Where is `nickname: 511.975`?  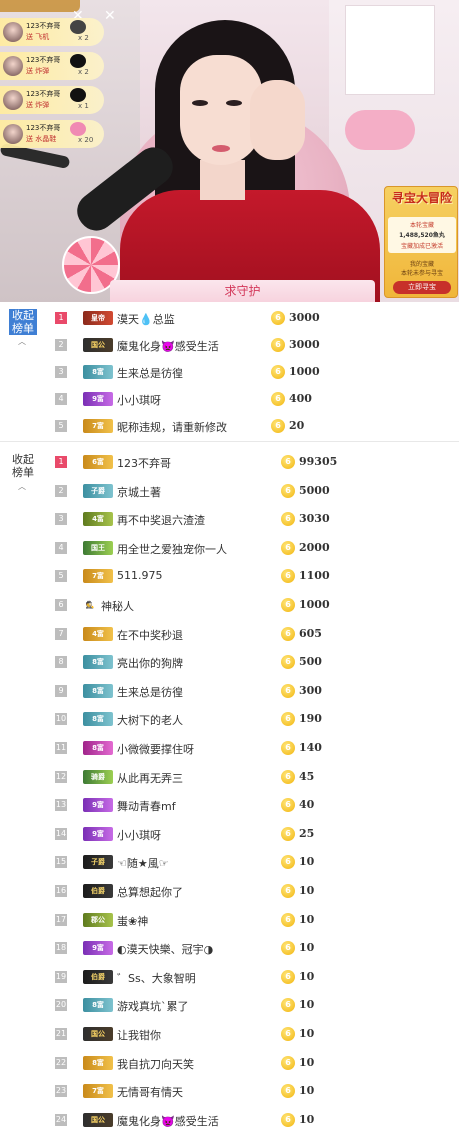
nickname: 511.975 is located at coordinates (140, 575).